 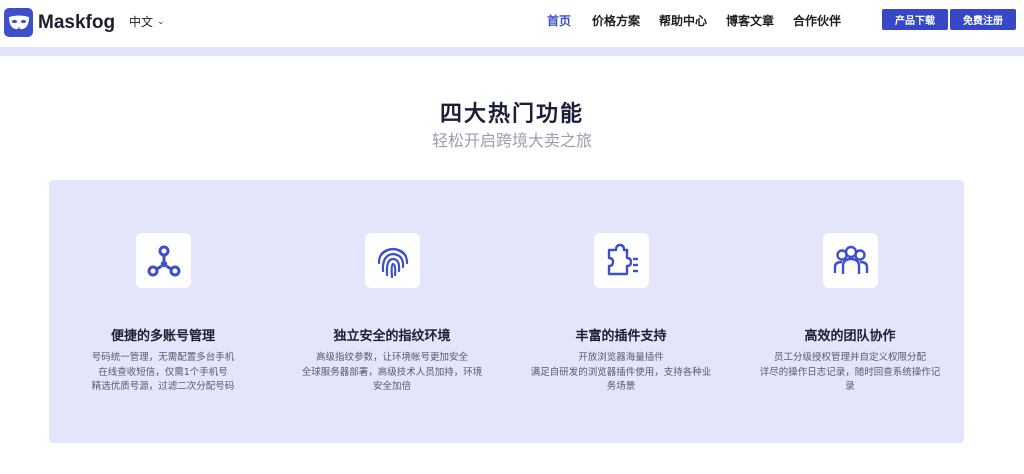 What do you see at coordinates (915, 19) in the screenshot?
I see `download-button: 产品下载` at bounding box center [915, 19].